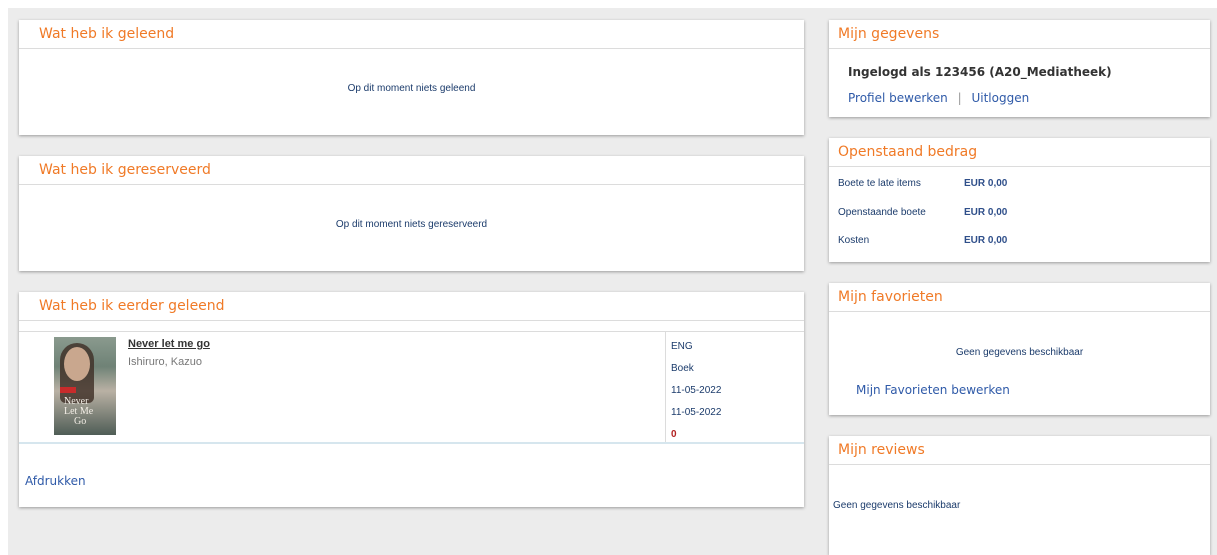  I want to click on reserved-title: Wat heb ik gereserveerd, so click(411, 170).